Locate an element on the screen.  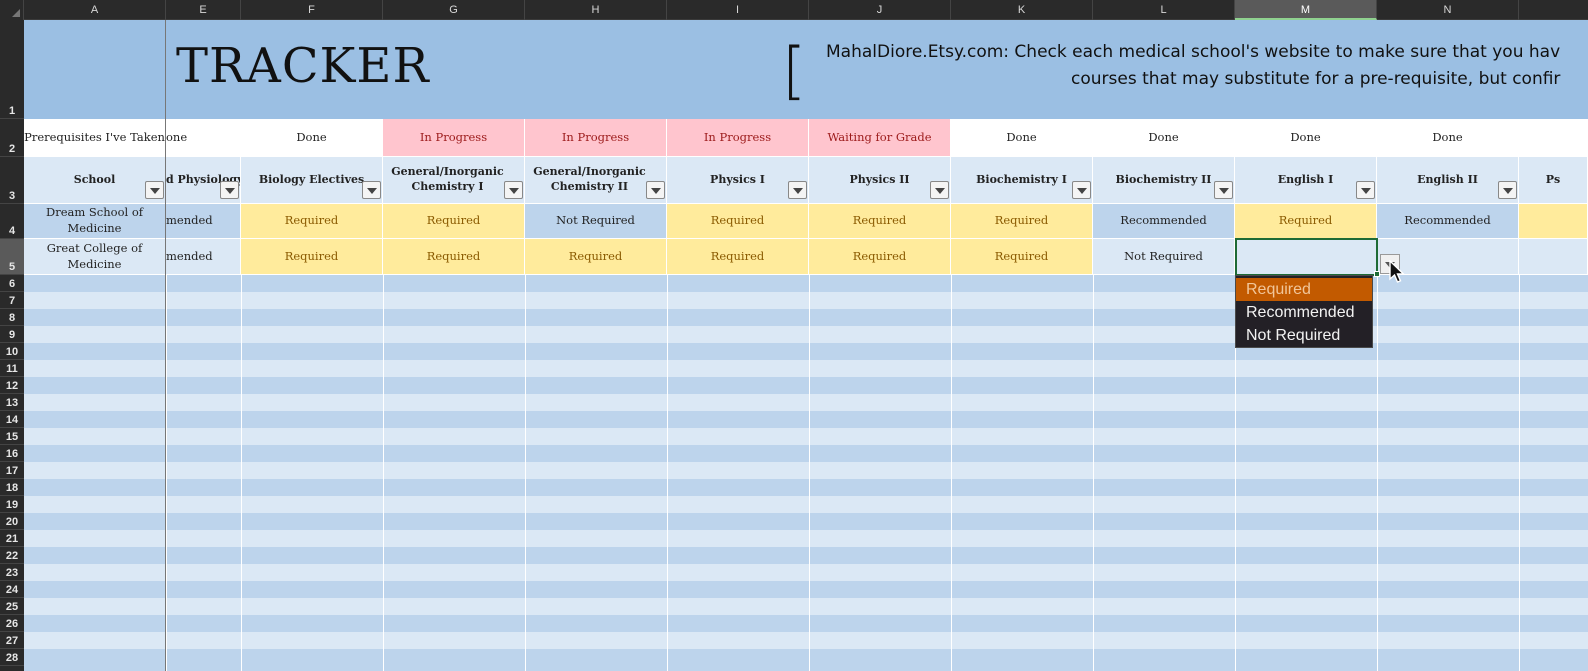
row-header: 7 is located at coordinates (12, 300).